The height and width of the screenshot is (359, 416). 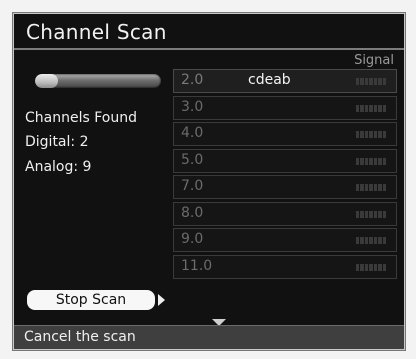 I want to click on channel-row: 11.0, so click(x=285, y=266).